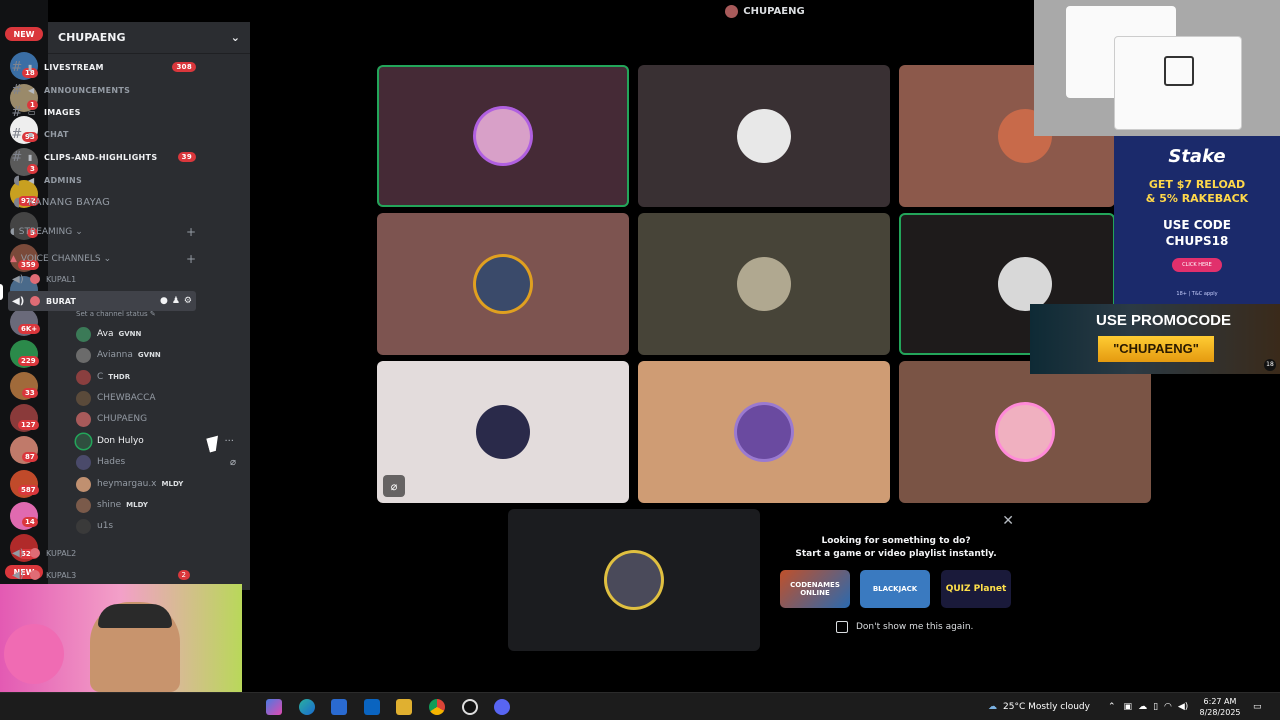  I want to click on edge-icon, so click(307, 707).